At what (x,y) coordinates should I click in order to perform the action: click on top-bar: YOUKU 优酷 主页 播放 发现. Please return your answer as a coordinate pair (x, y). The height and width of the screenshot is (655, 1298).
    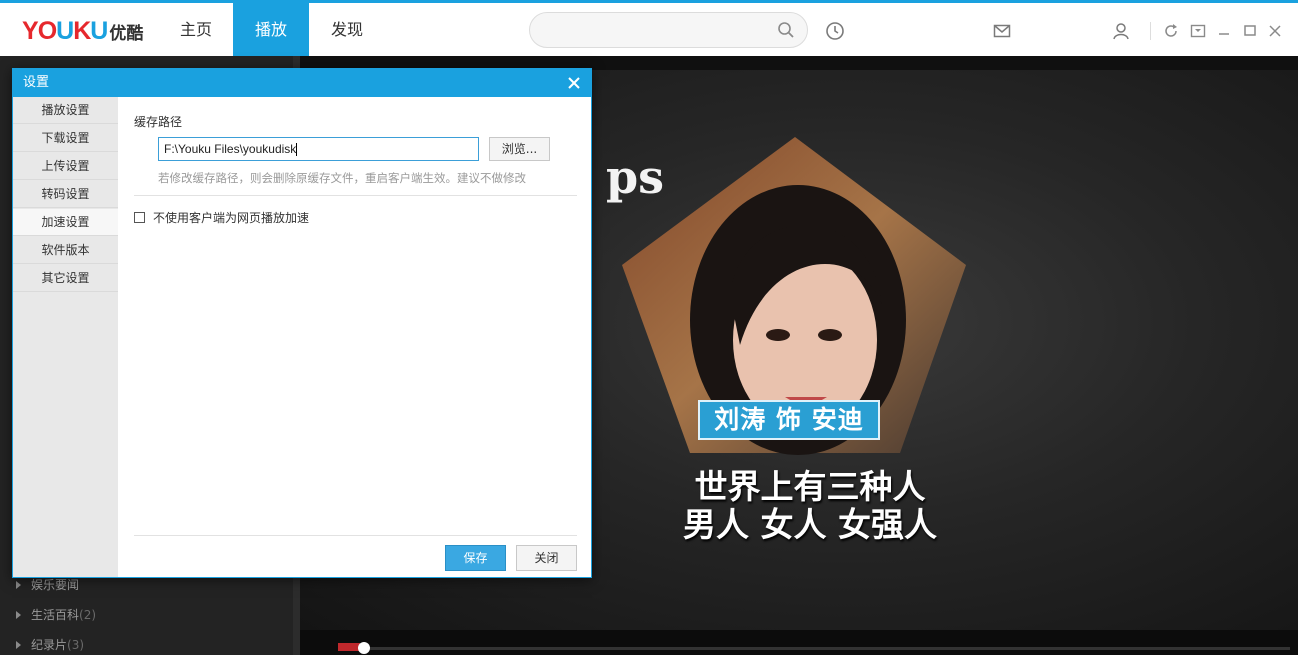
    Looking at the image, I should click on (649, 28).